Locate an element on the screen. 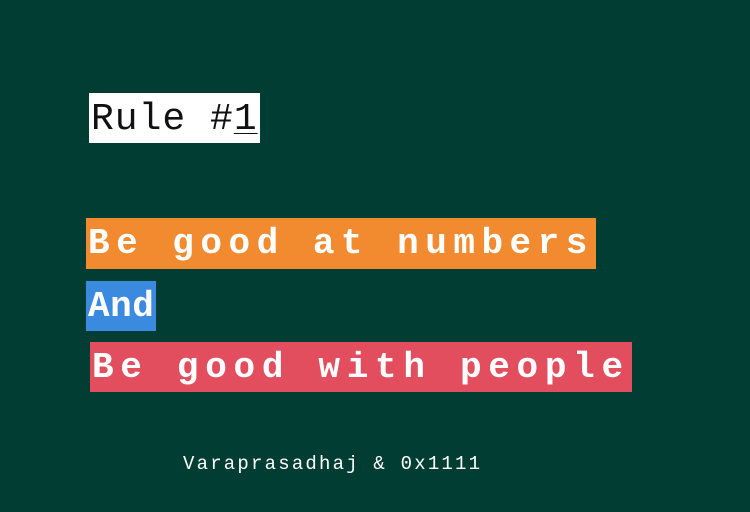  line-be-good-with-people: Be good with people is located at coordinates (361, 367).